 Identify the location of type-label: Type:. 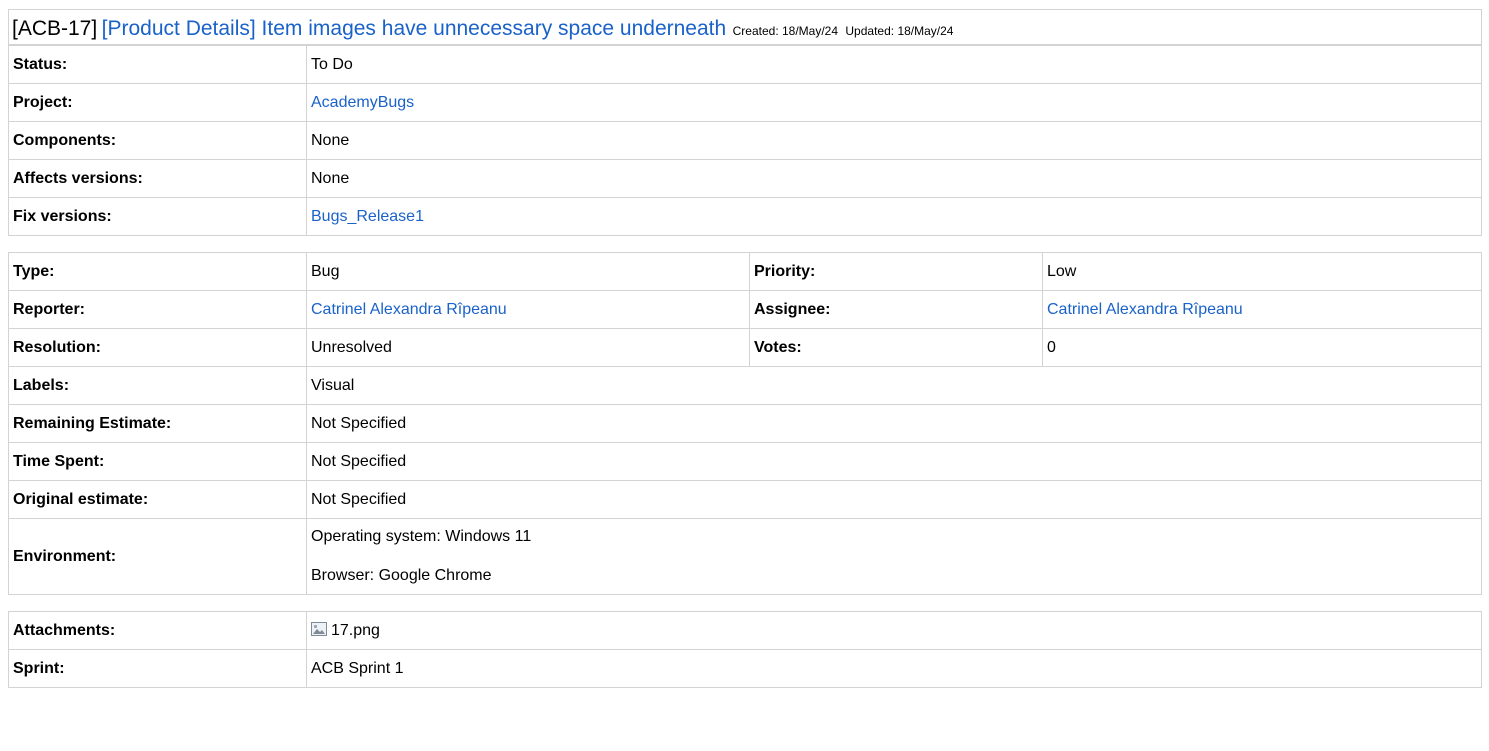
(157, 271).